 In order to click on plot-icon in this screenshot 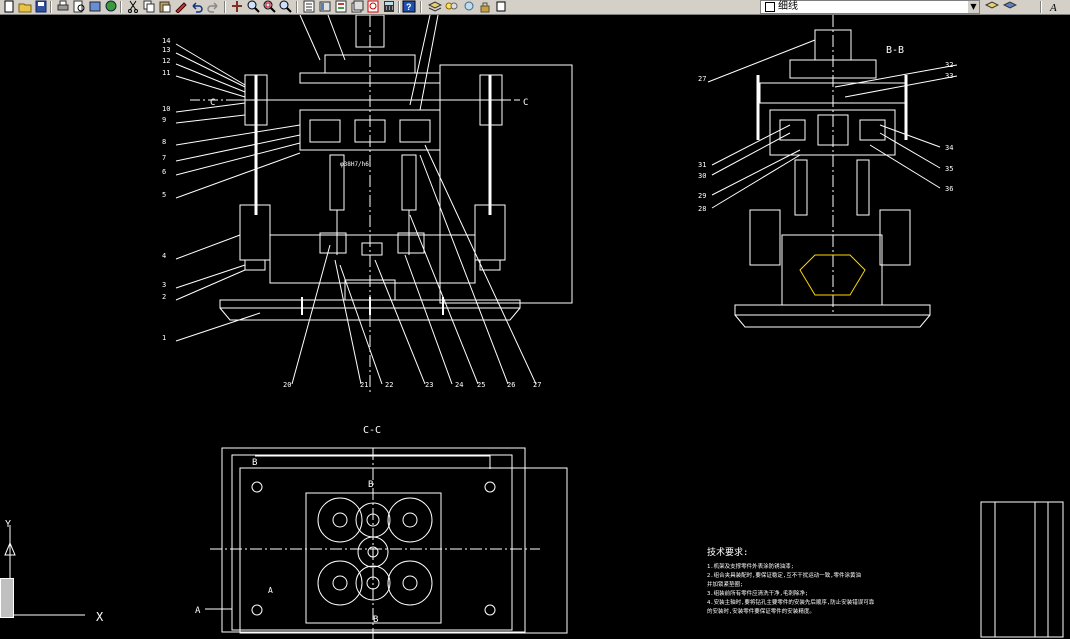, I will do `click(111, 6)`.